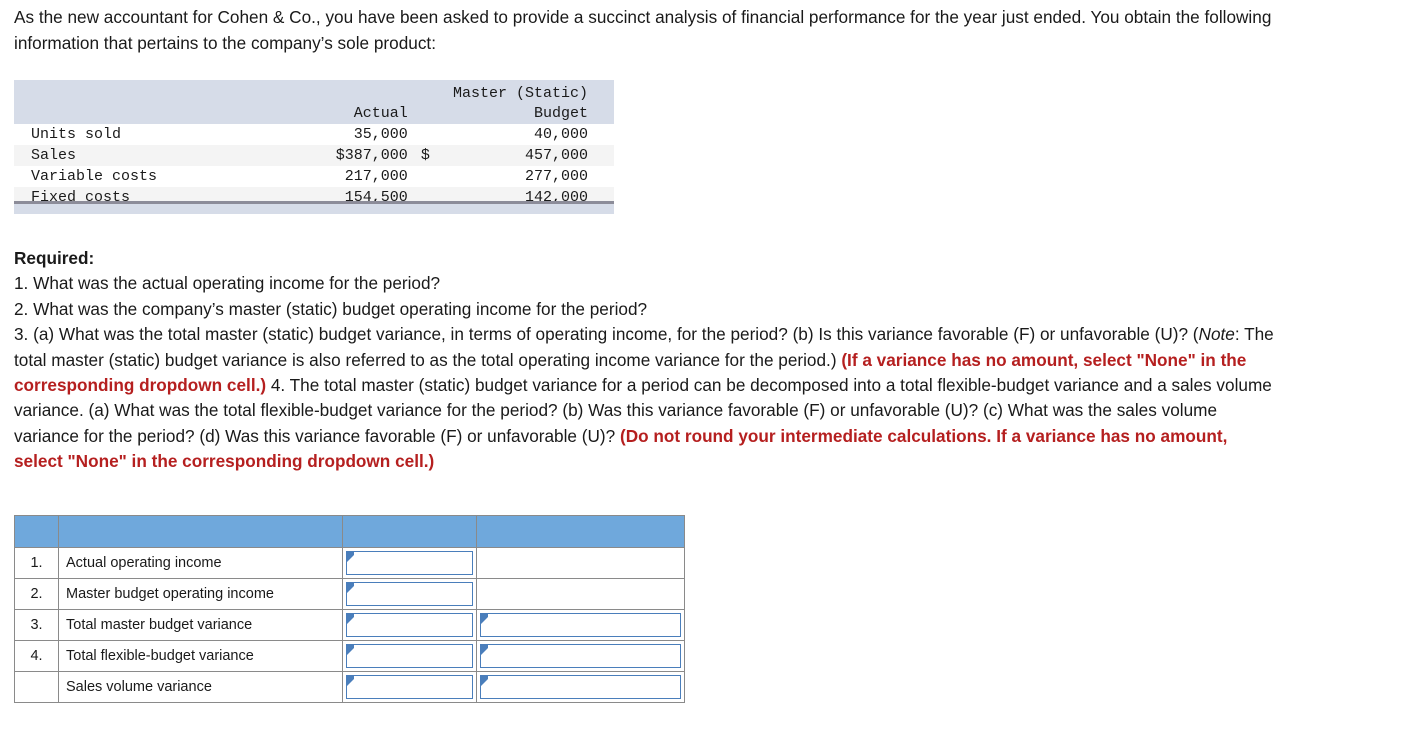 The width and height of the screenshot is (1406, 750). Describe the element at coordinates (432, 91) in the screenshot. I see `data-header-spacer-dollar` at that location.